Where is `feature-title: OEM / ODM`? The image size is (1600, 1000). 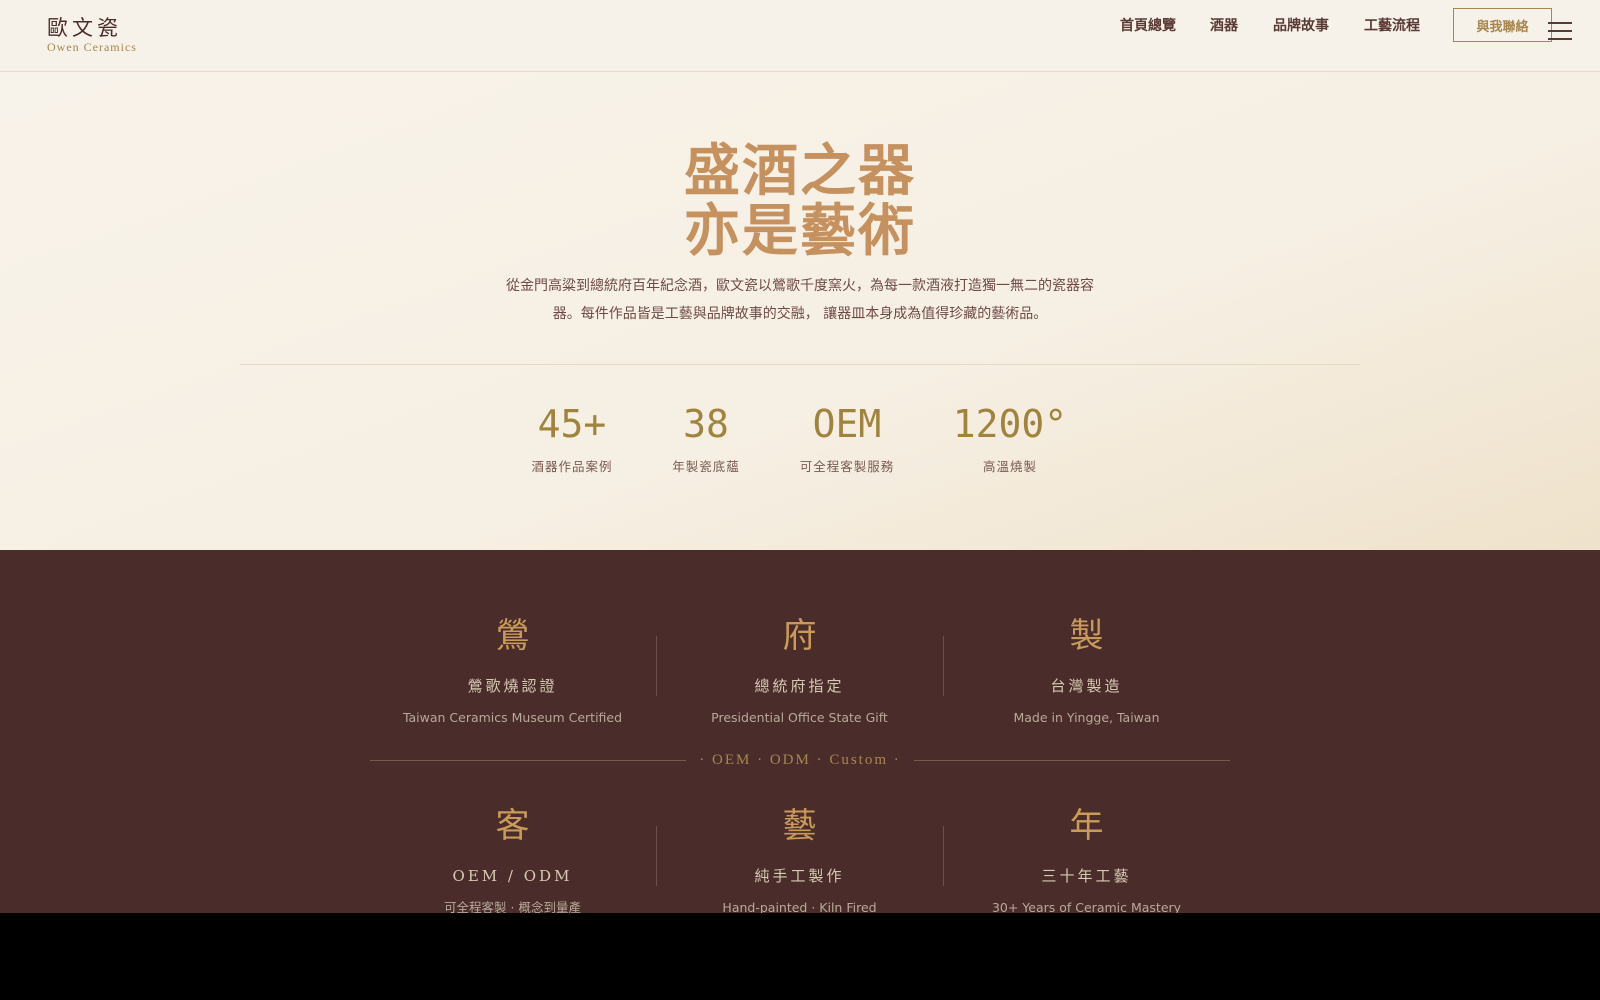 feature-title: OEM / ODM is located at coordinates (512, 876).